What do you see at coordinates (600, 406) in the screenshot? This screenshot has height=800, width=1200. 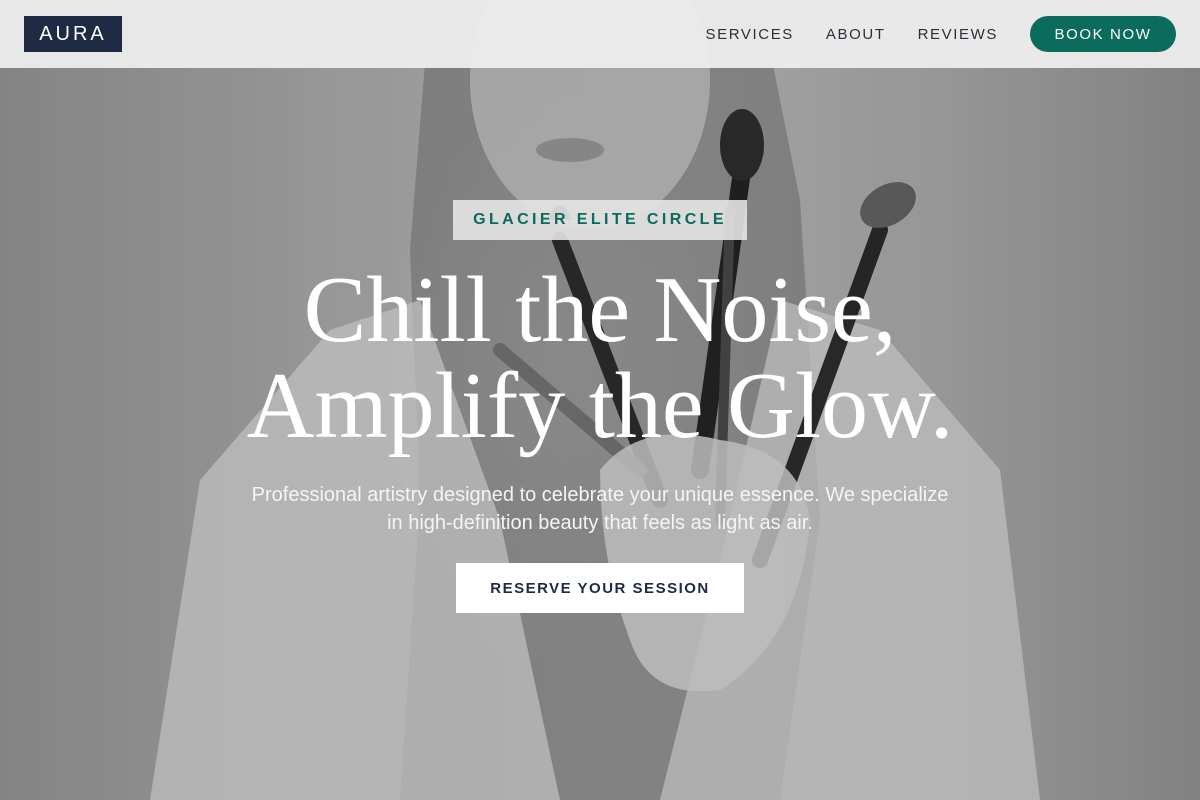 I see `headline-line-2: Amplify the Glow.` at bounding box center [600, 406].